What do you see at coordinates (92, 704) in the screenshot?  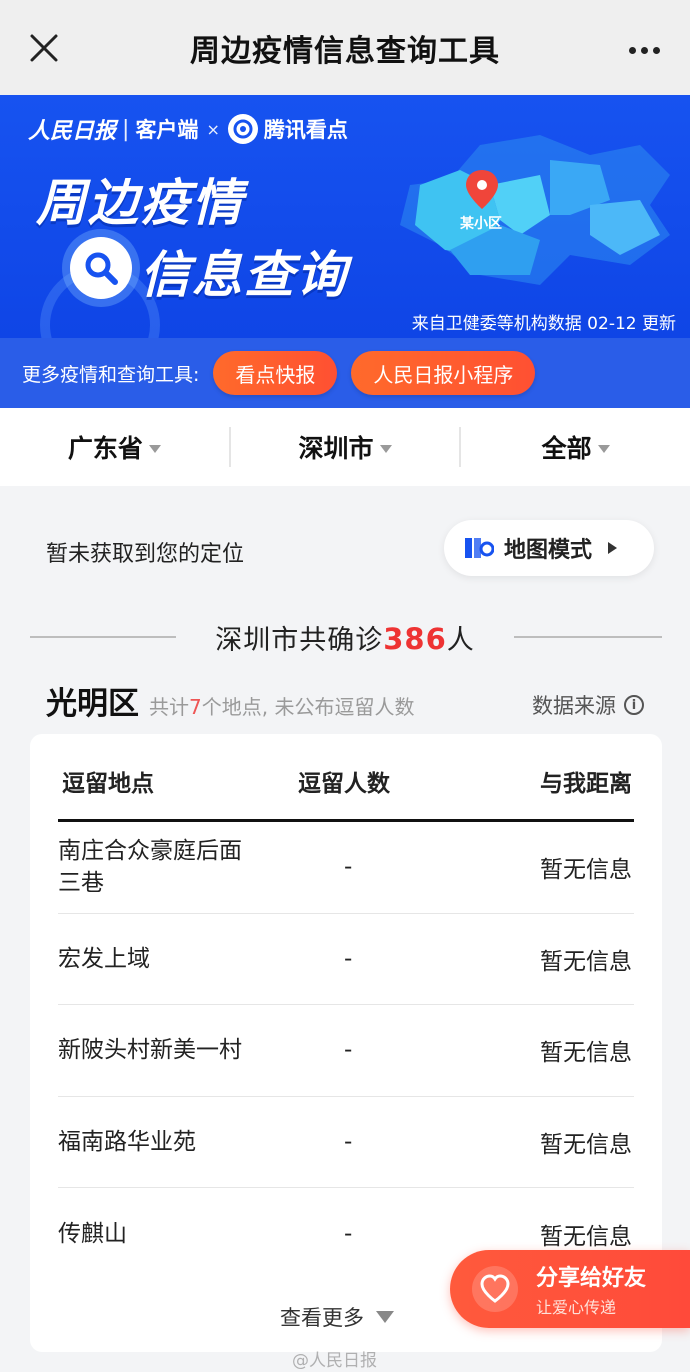 I see `district-name: 光明区` at bounding box center [92, 704].